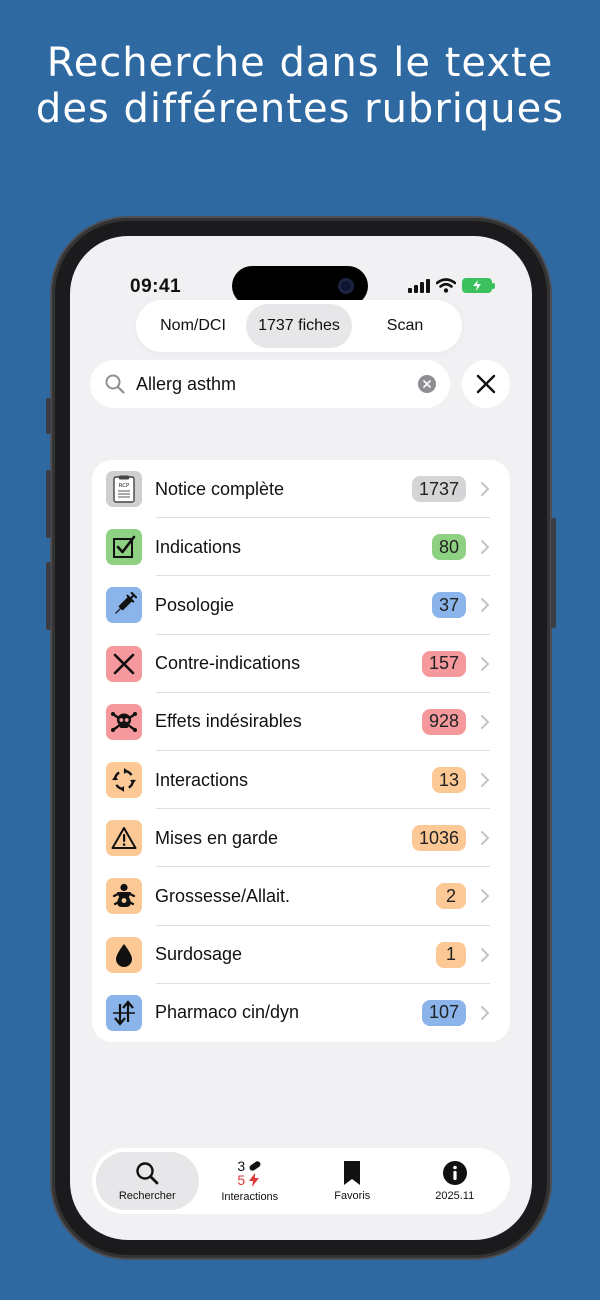 Image resolution: width=600 pixels, height=1300 pixels. I want to click on status-time: 09:41, so click(156, 286).